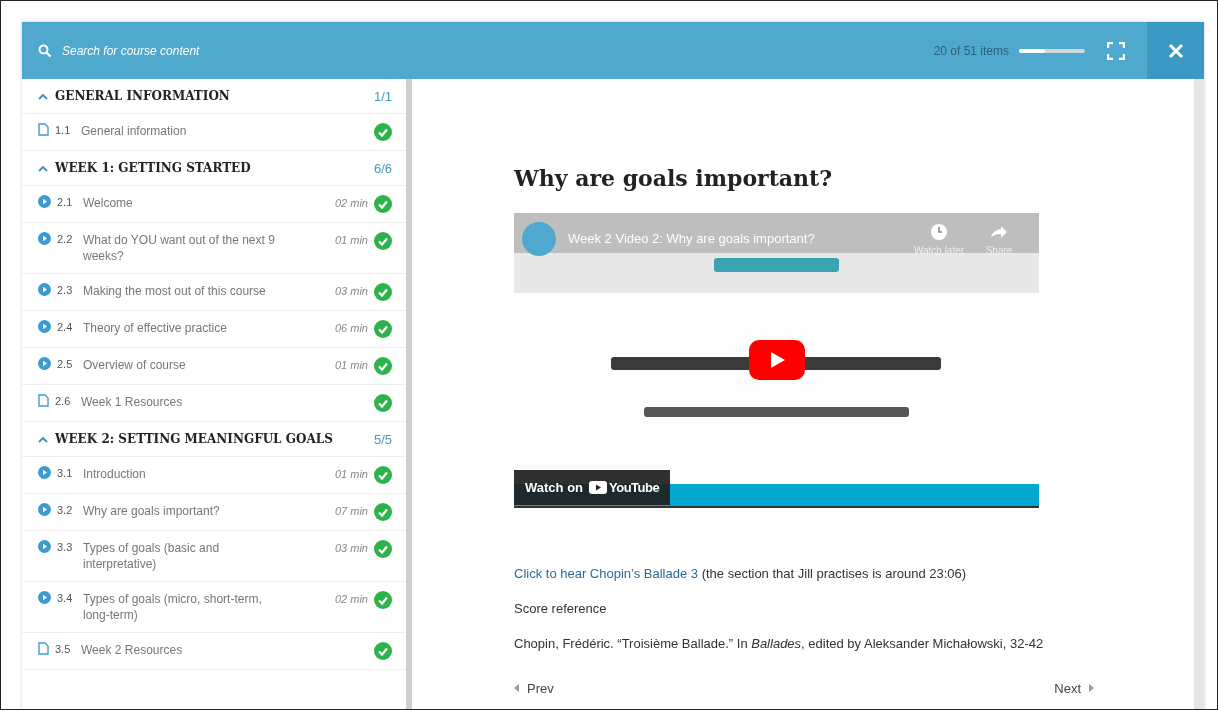 This screenshot has width=1218, height=710. What do you see at coordinates (534, 688) in the screenshot?
I see `prev-button: Prev` at bounding box center [534, 688].